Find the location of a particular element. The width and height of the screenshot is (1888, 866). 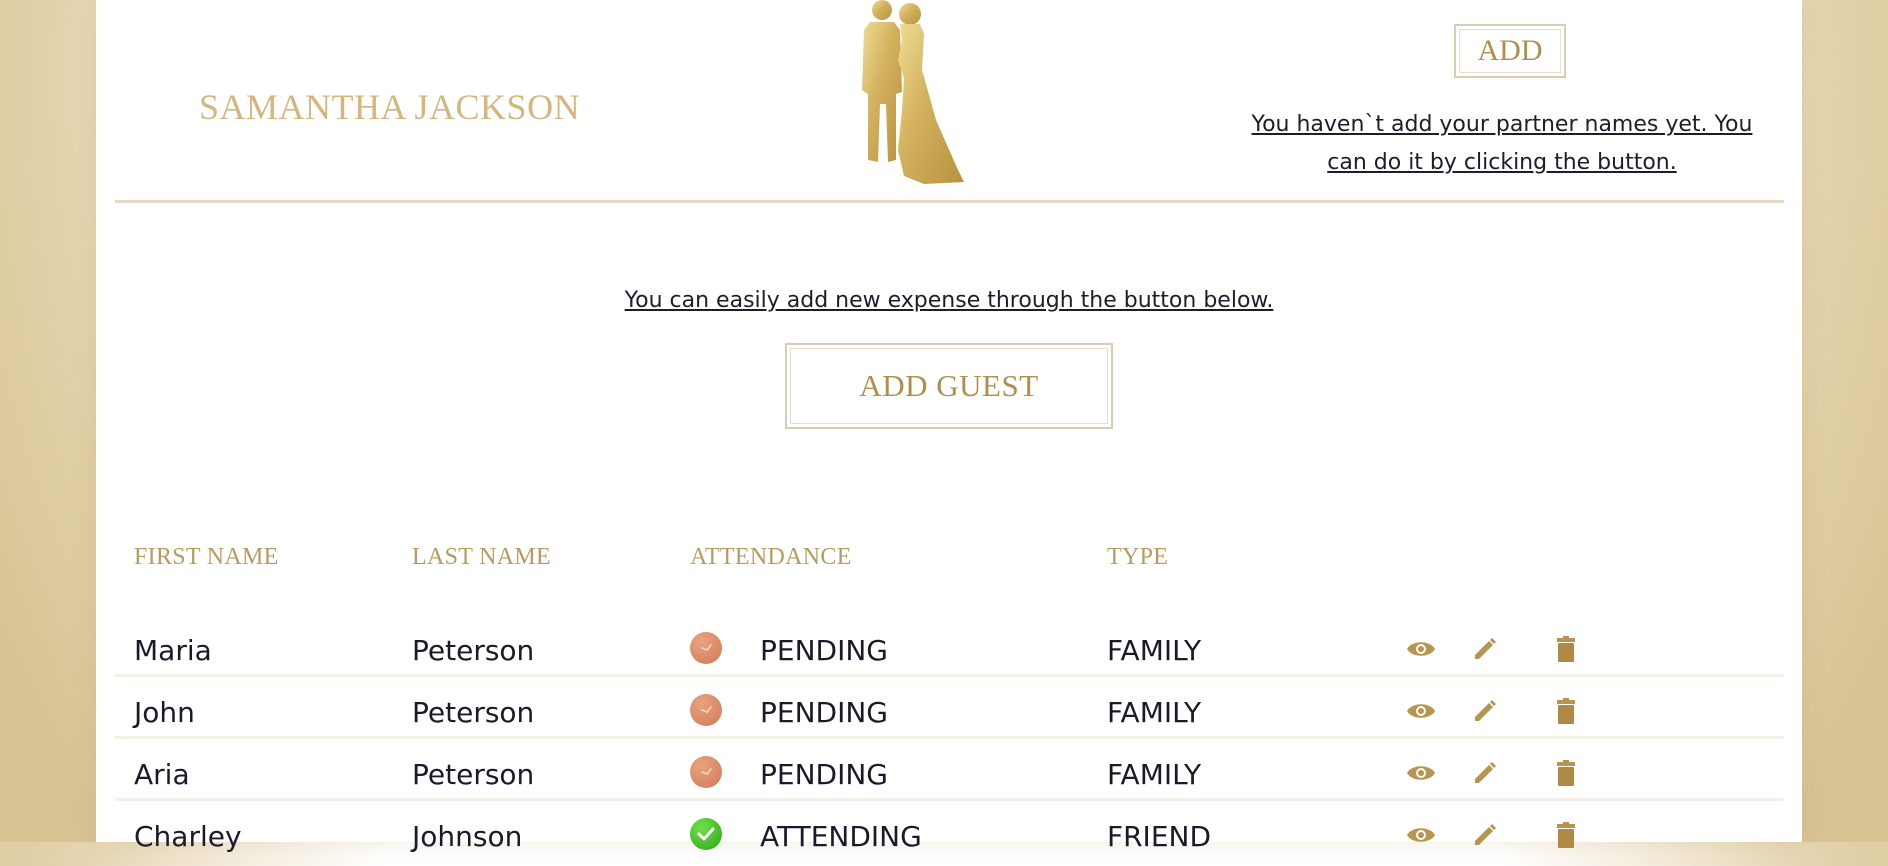

first-name-cell: Charley is located at coordinates (188, 836).